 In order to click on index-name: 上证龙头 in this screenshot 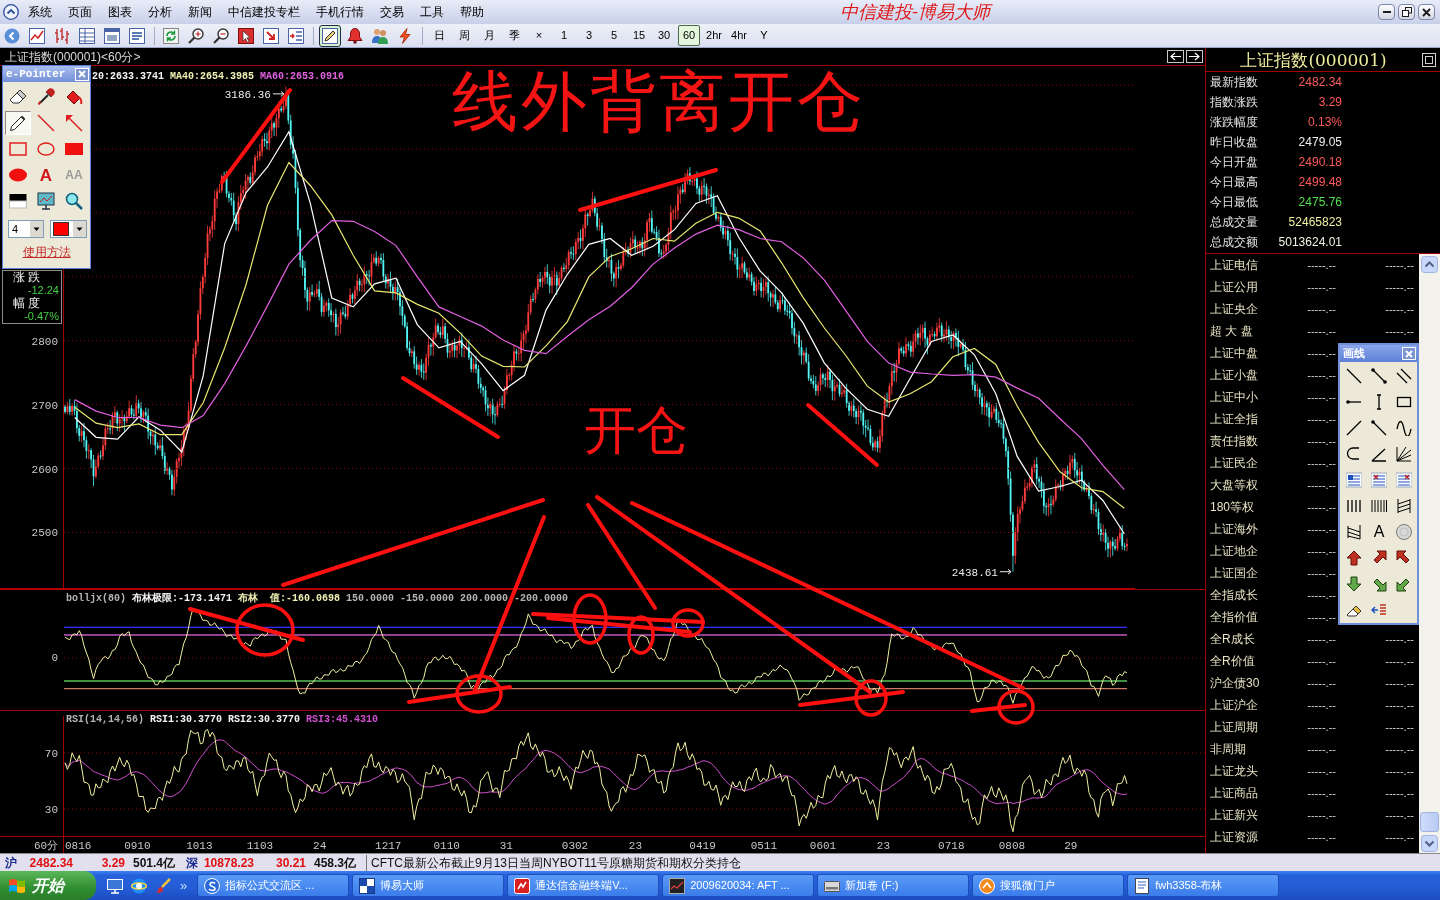, I will do `click(1250, 771)`.